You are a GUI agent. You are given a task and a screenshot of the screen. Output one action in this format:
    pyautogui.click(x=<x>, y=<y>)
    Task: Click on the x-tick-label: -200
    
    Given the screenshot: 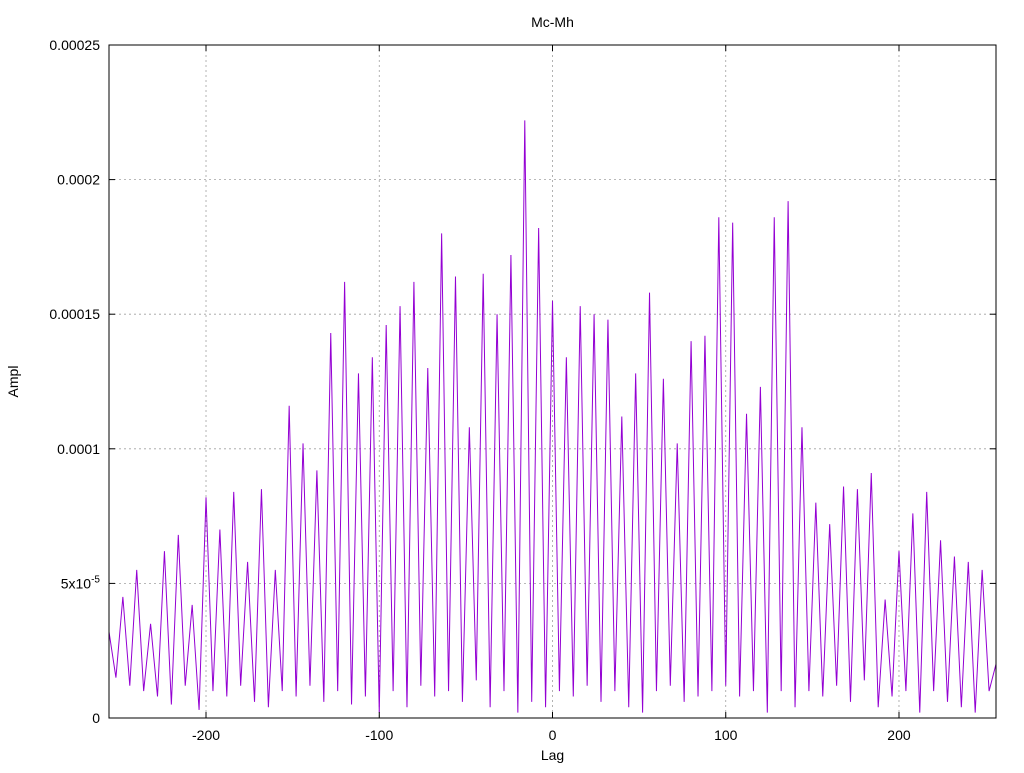 What is the action you would take?
    pyautogui.click(x=206, y=735)
    